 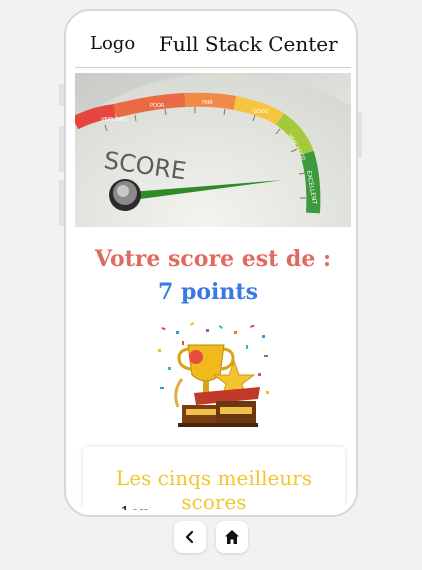 I want to click on home-button, so click(x=232, y=537).